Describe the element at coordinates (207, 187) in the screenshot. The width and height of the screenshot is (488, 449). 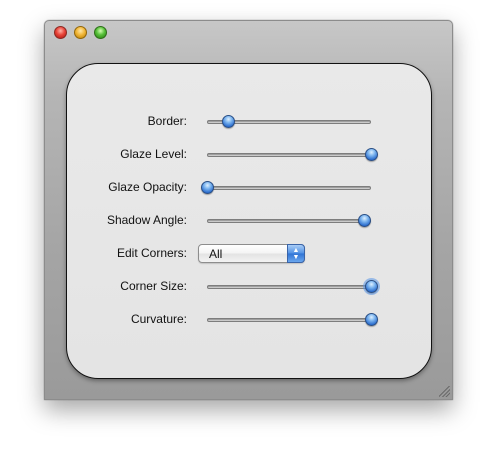
I see `glaze-opacity-slider-thumb` at that location.